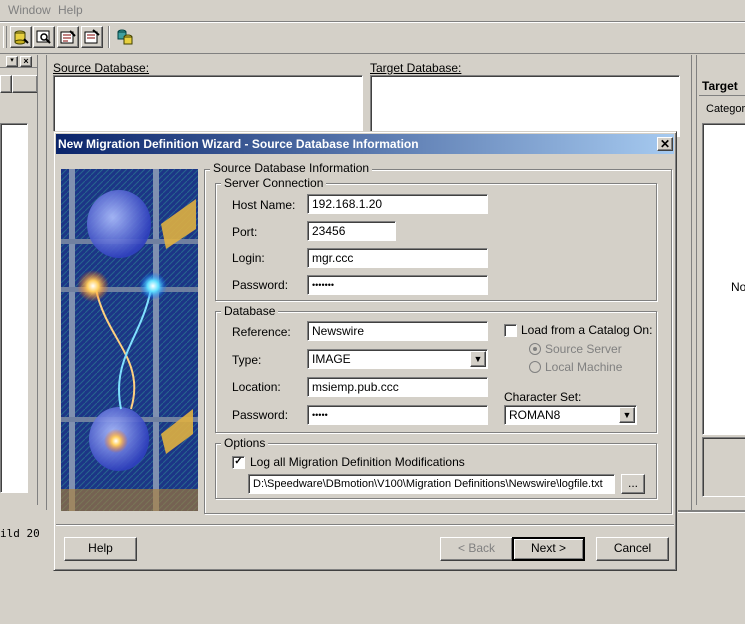 The image size is (745, 624). Describe the element at coordinates (548, 549) in the screenshot. I see `next-button: Next >` at that location.